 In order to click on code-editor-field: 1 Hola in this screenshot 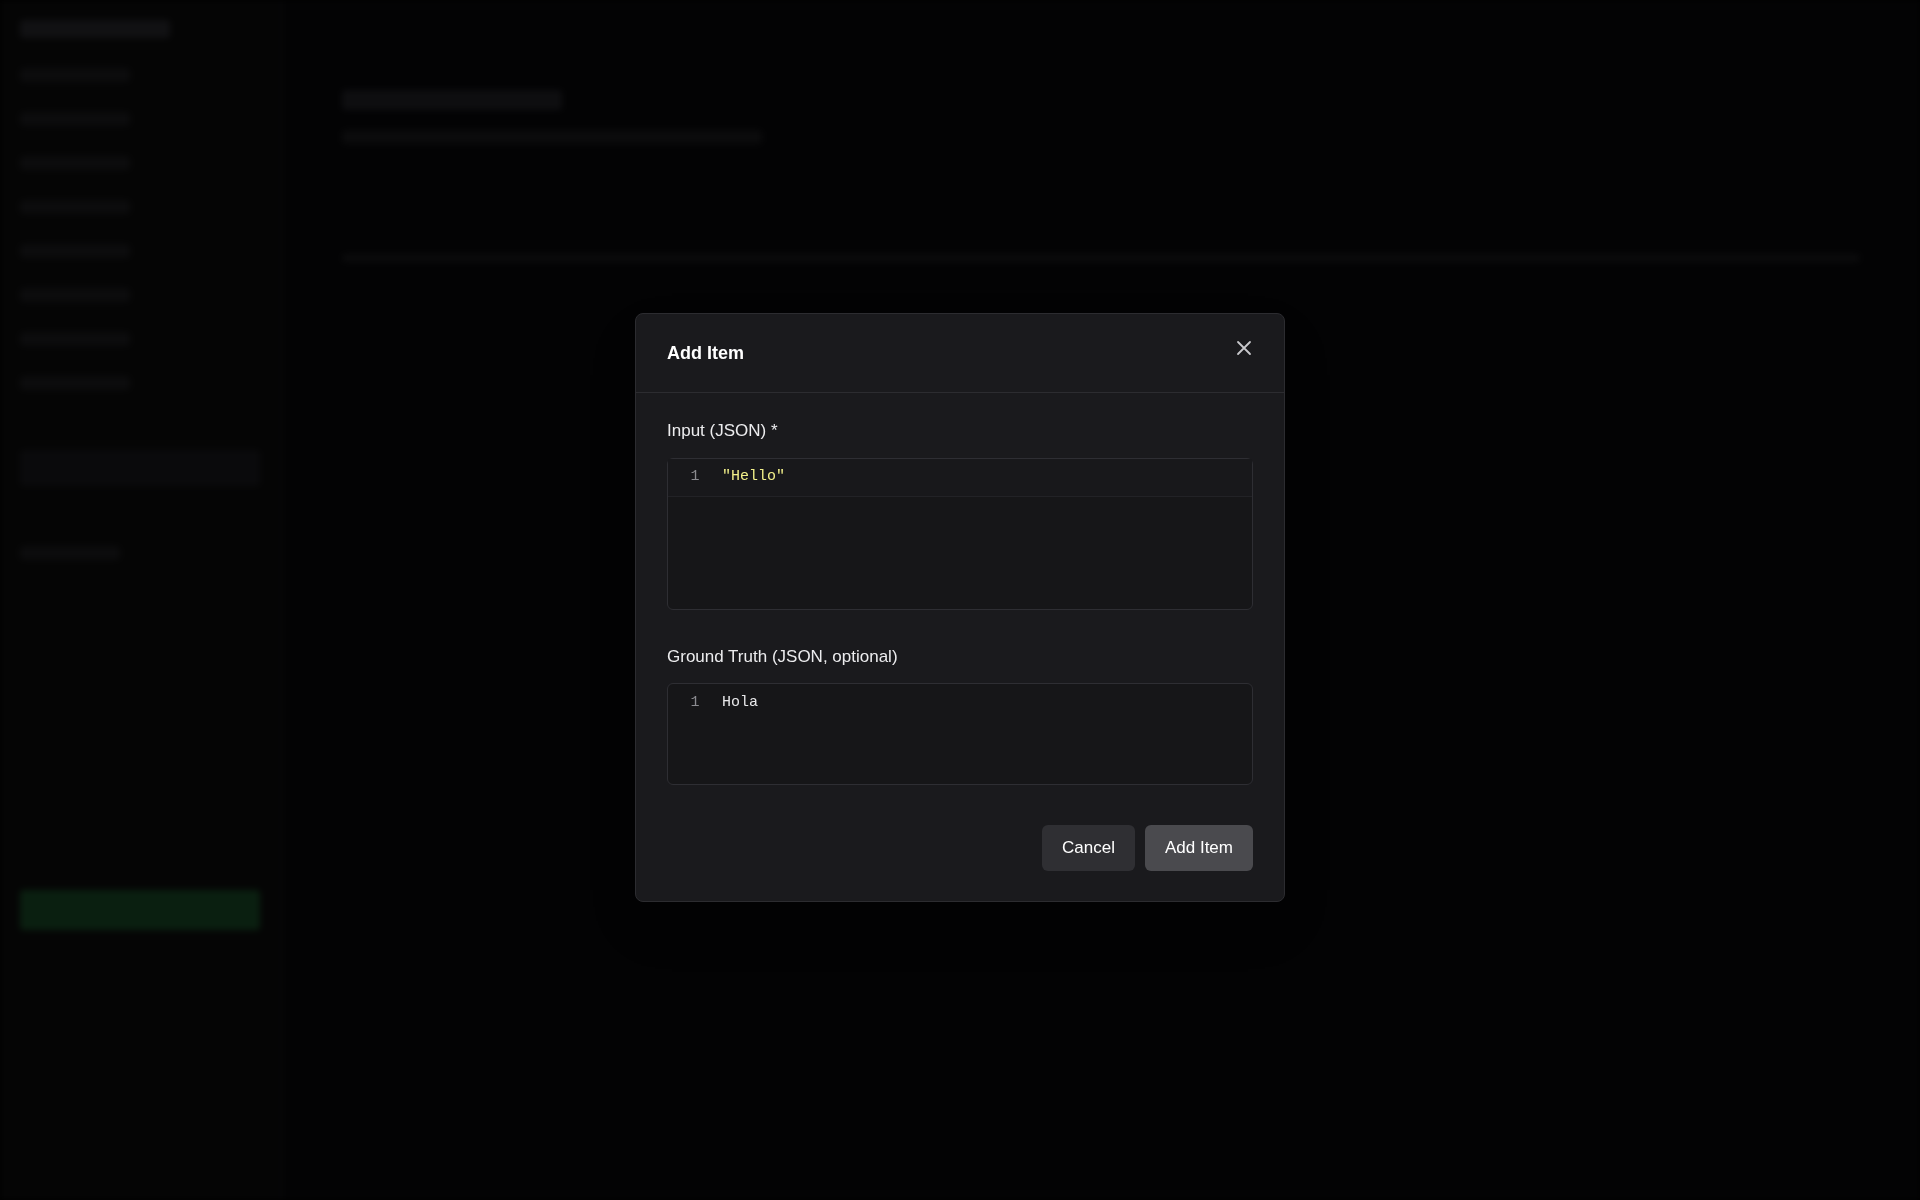, I will do `click(960, 734)`.